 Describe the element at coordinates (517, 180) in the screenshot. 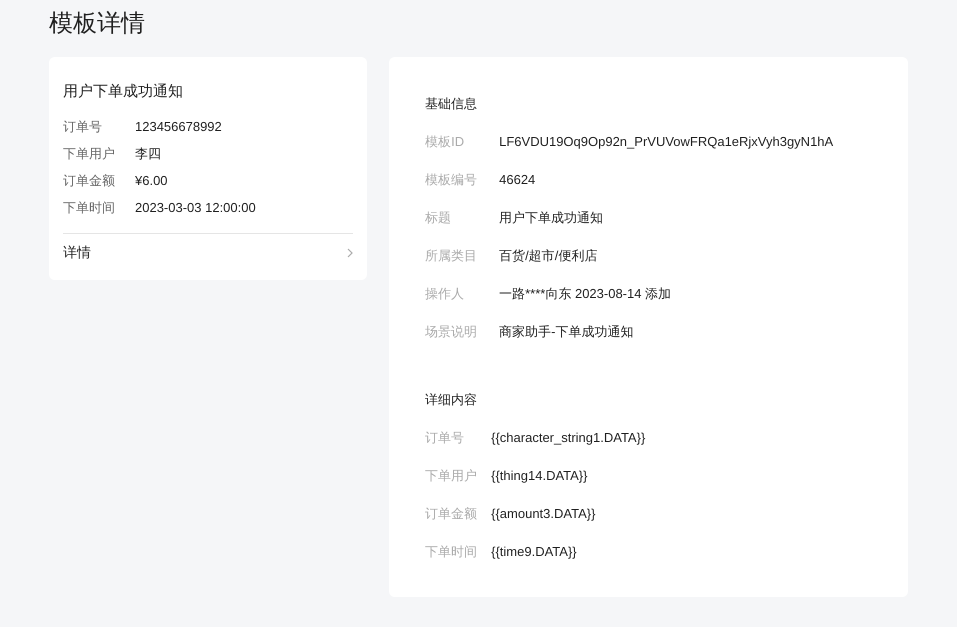

I see `field-value: 46624` at that location.